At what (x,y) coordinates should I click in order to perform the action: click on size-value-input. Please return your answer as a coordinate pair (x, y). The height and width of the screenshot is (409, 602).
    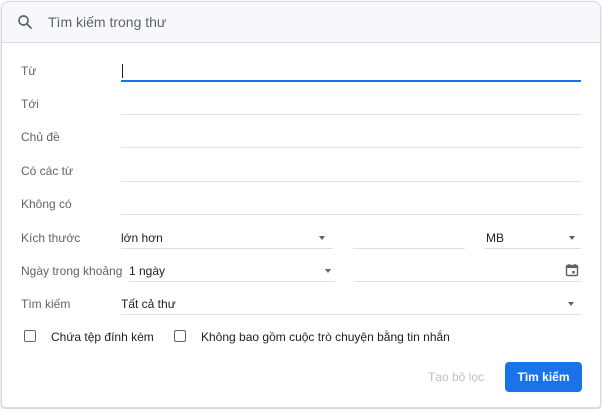
    Looking at the image, I should click on (409, 238).